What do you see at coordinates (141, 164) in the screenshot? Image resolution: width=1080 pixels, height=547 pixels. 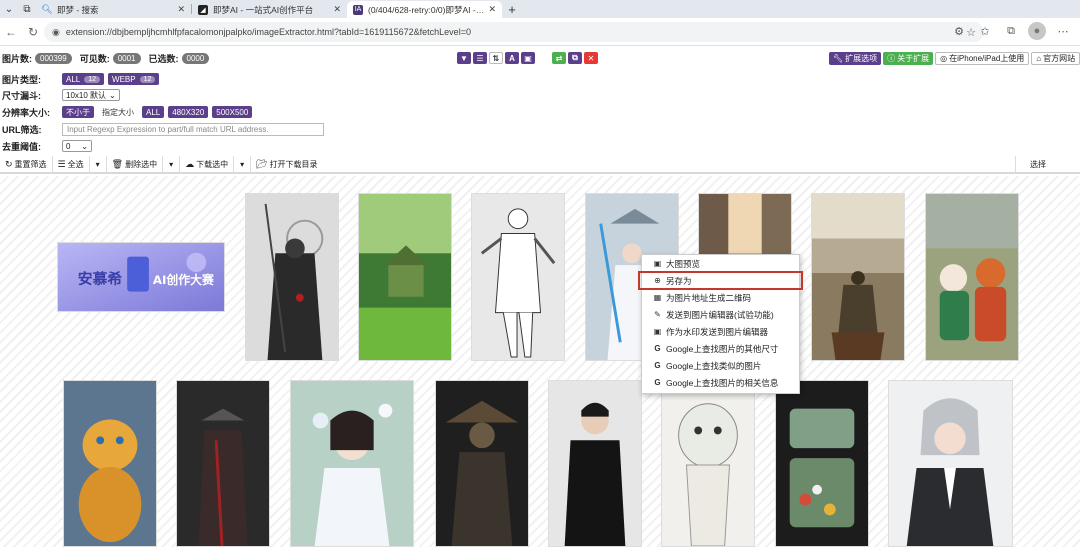 I see `delete-selected-label: 删除选中` at bounding box center [141, 164].